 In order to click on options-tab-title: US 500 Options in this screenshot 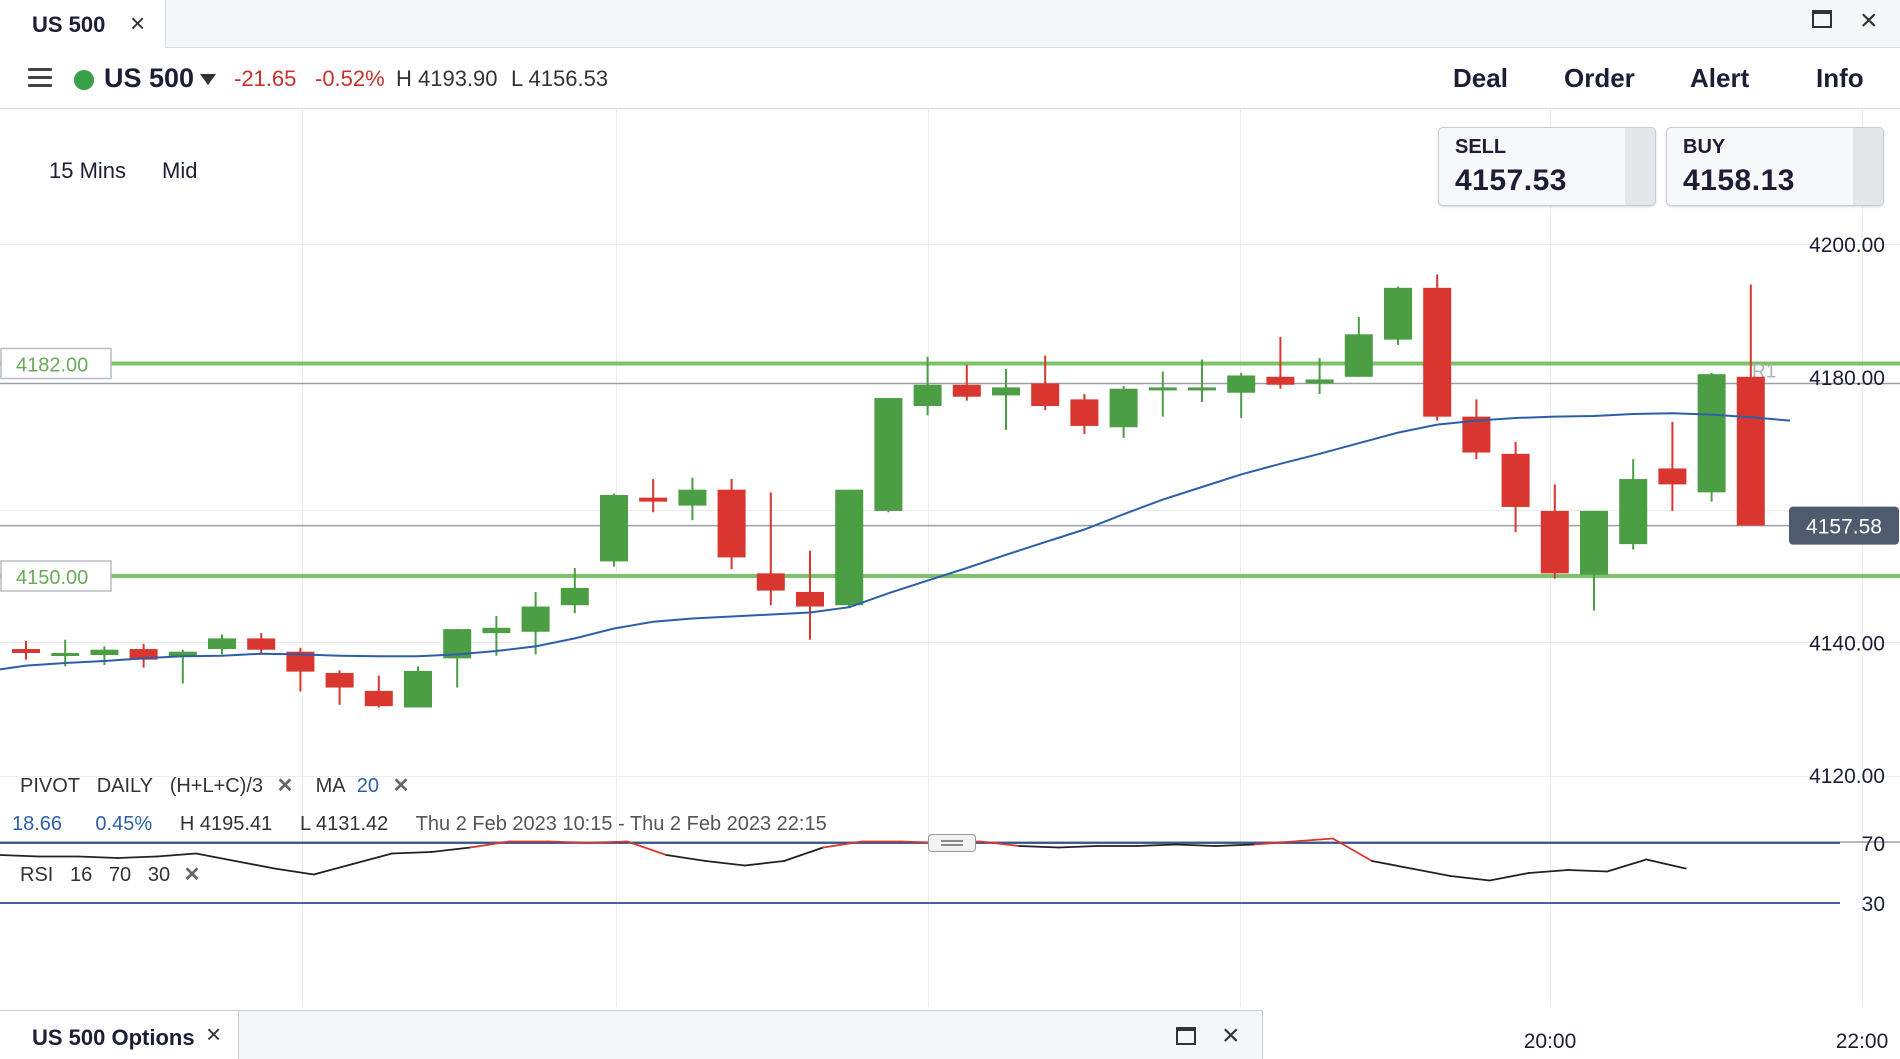, I will do `click(113, 1037)`.